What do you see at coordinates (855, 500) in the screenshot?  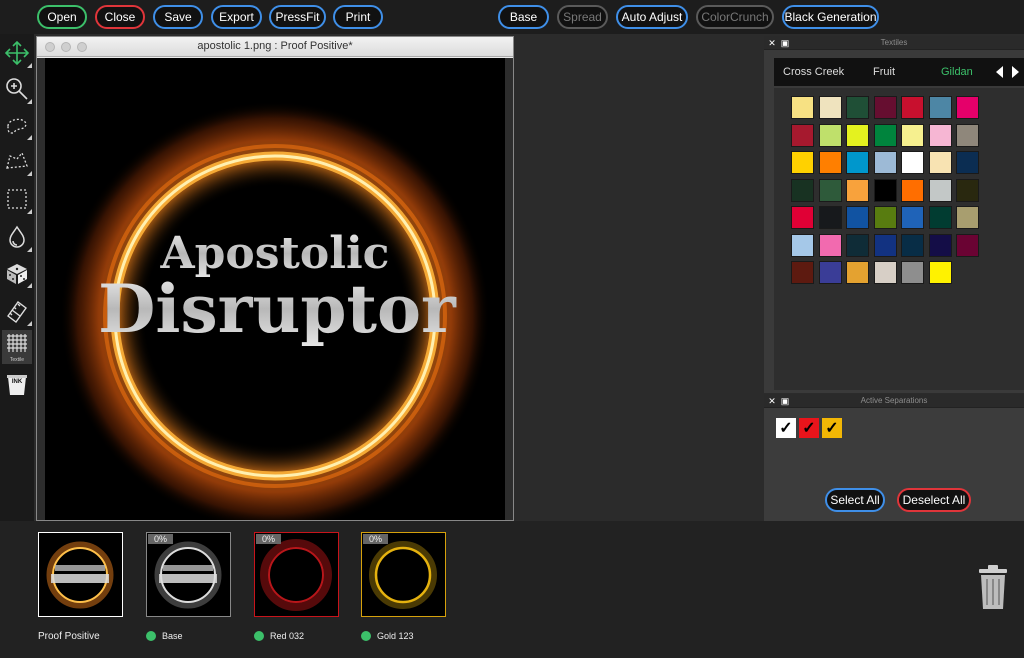 I see `select-all-button: Select All` at bounding box center [855, 500].